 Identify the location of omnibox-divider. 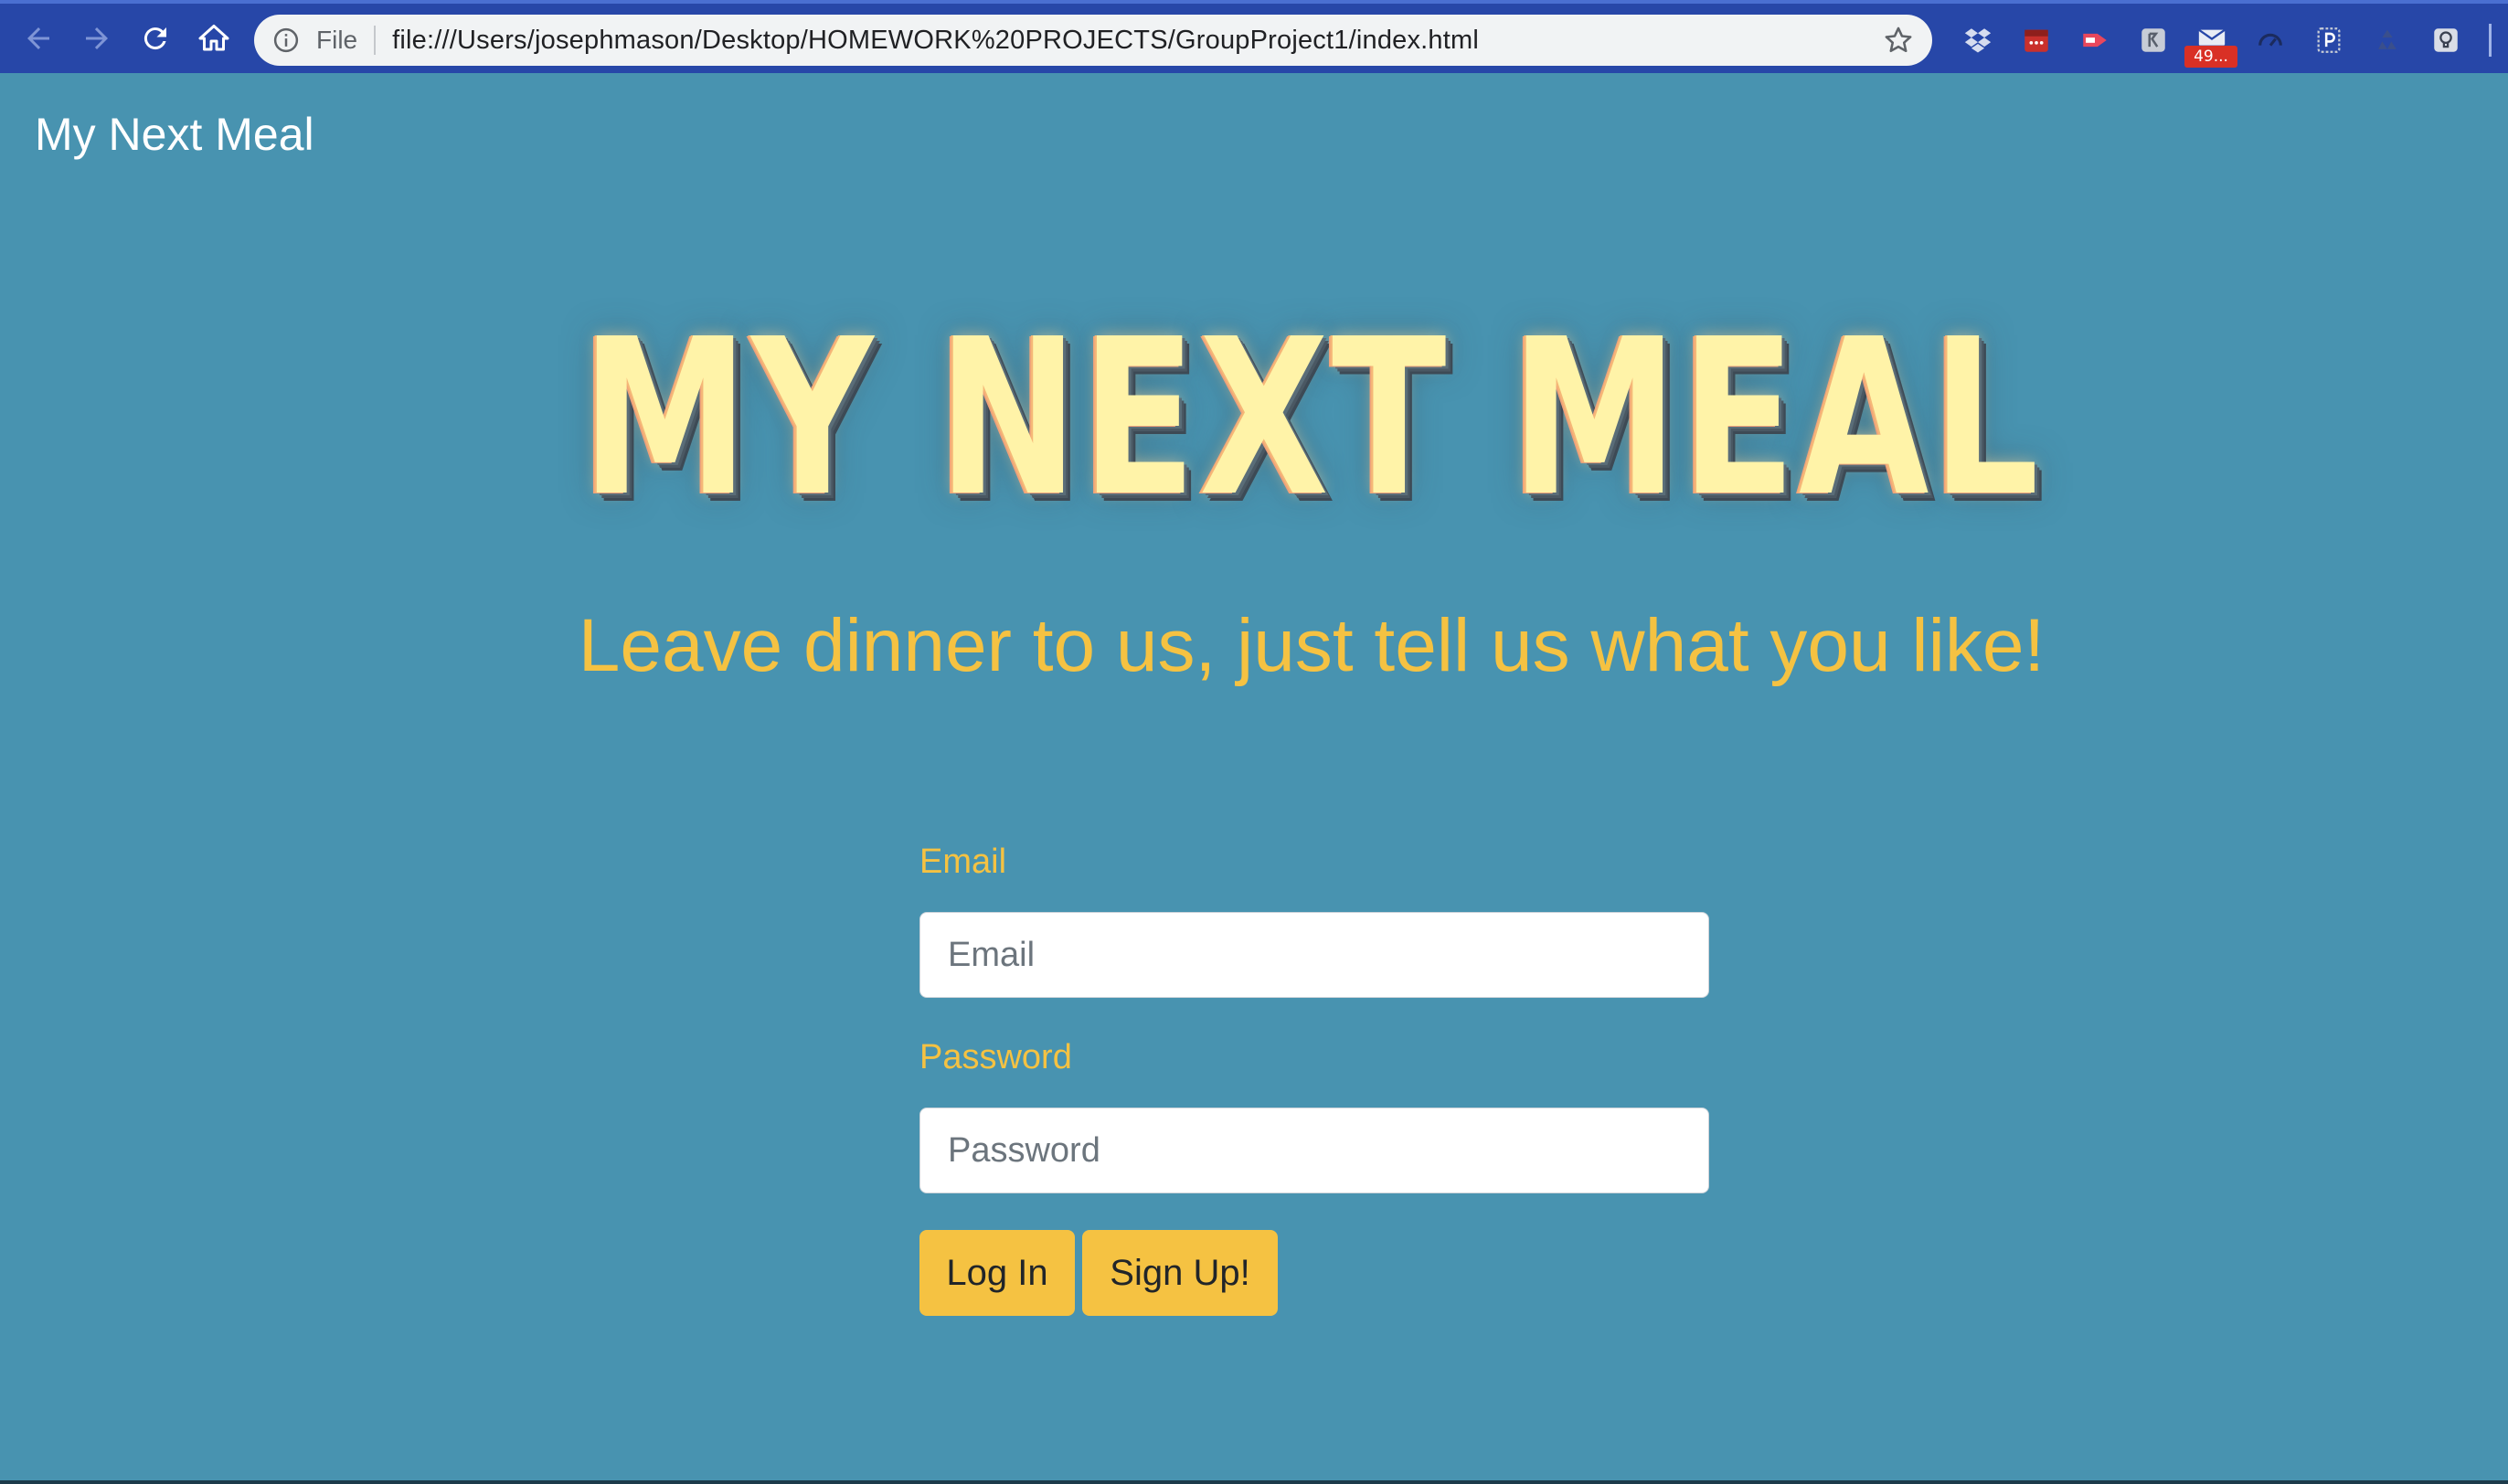
(375, 40).